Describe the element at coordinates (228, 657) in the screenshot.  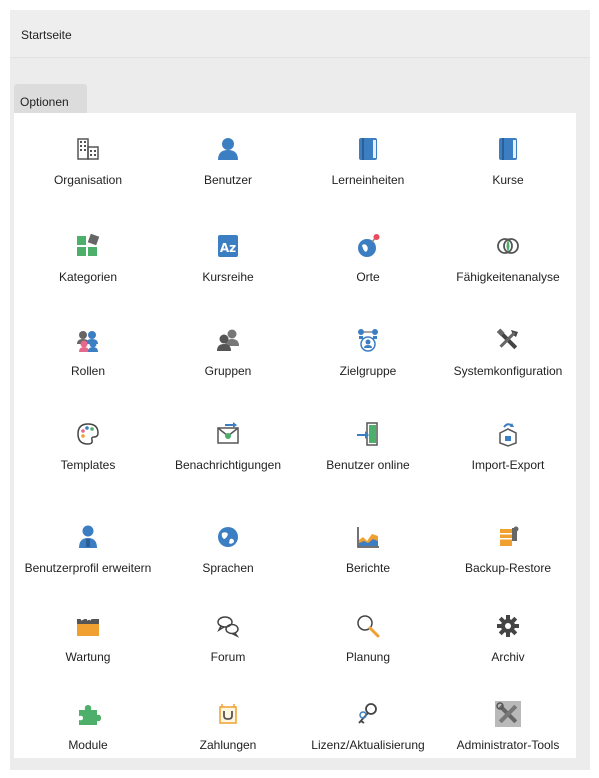
I see `tile-label: Forum` at that location.